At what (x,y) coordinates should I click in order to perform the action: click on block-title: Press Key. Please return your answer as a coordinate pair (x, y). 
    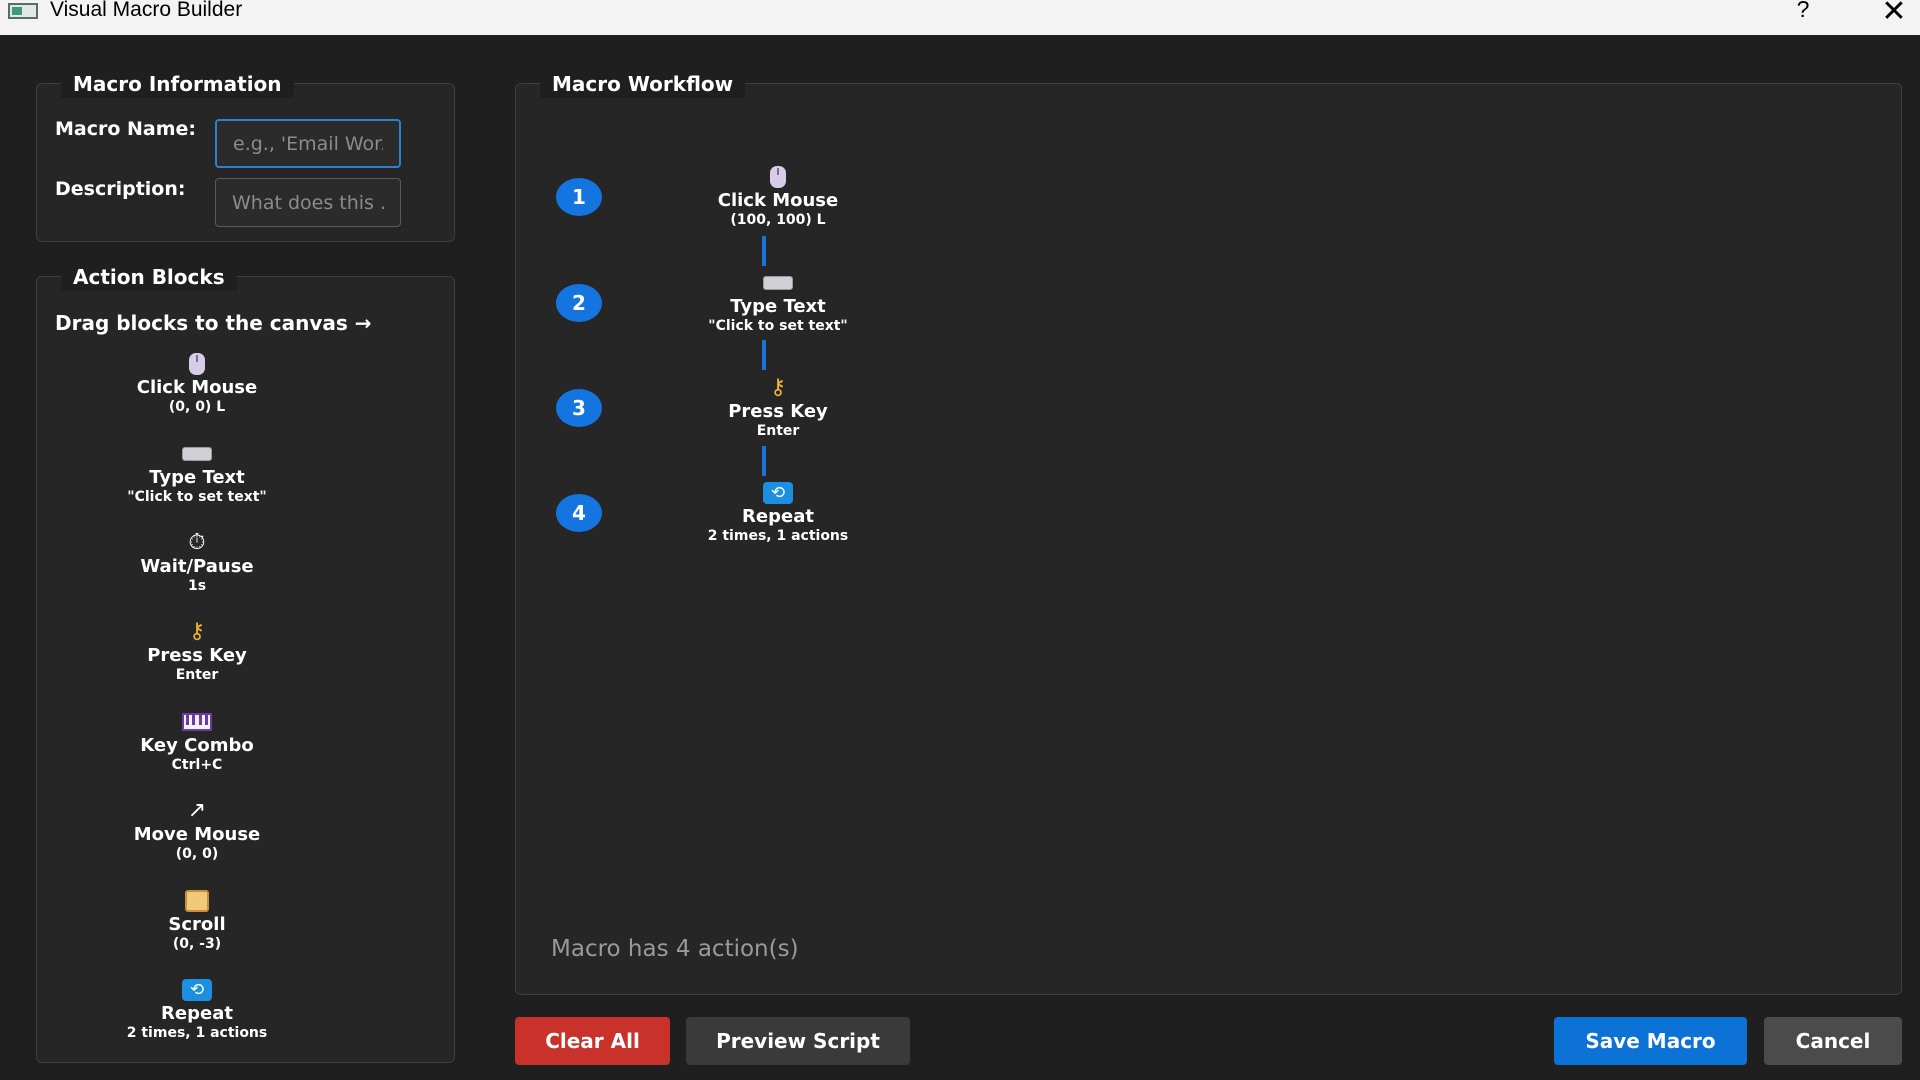
    Looking at the image, I should click on (197, 655).